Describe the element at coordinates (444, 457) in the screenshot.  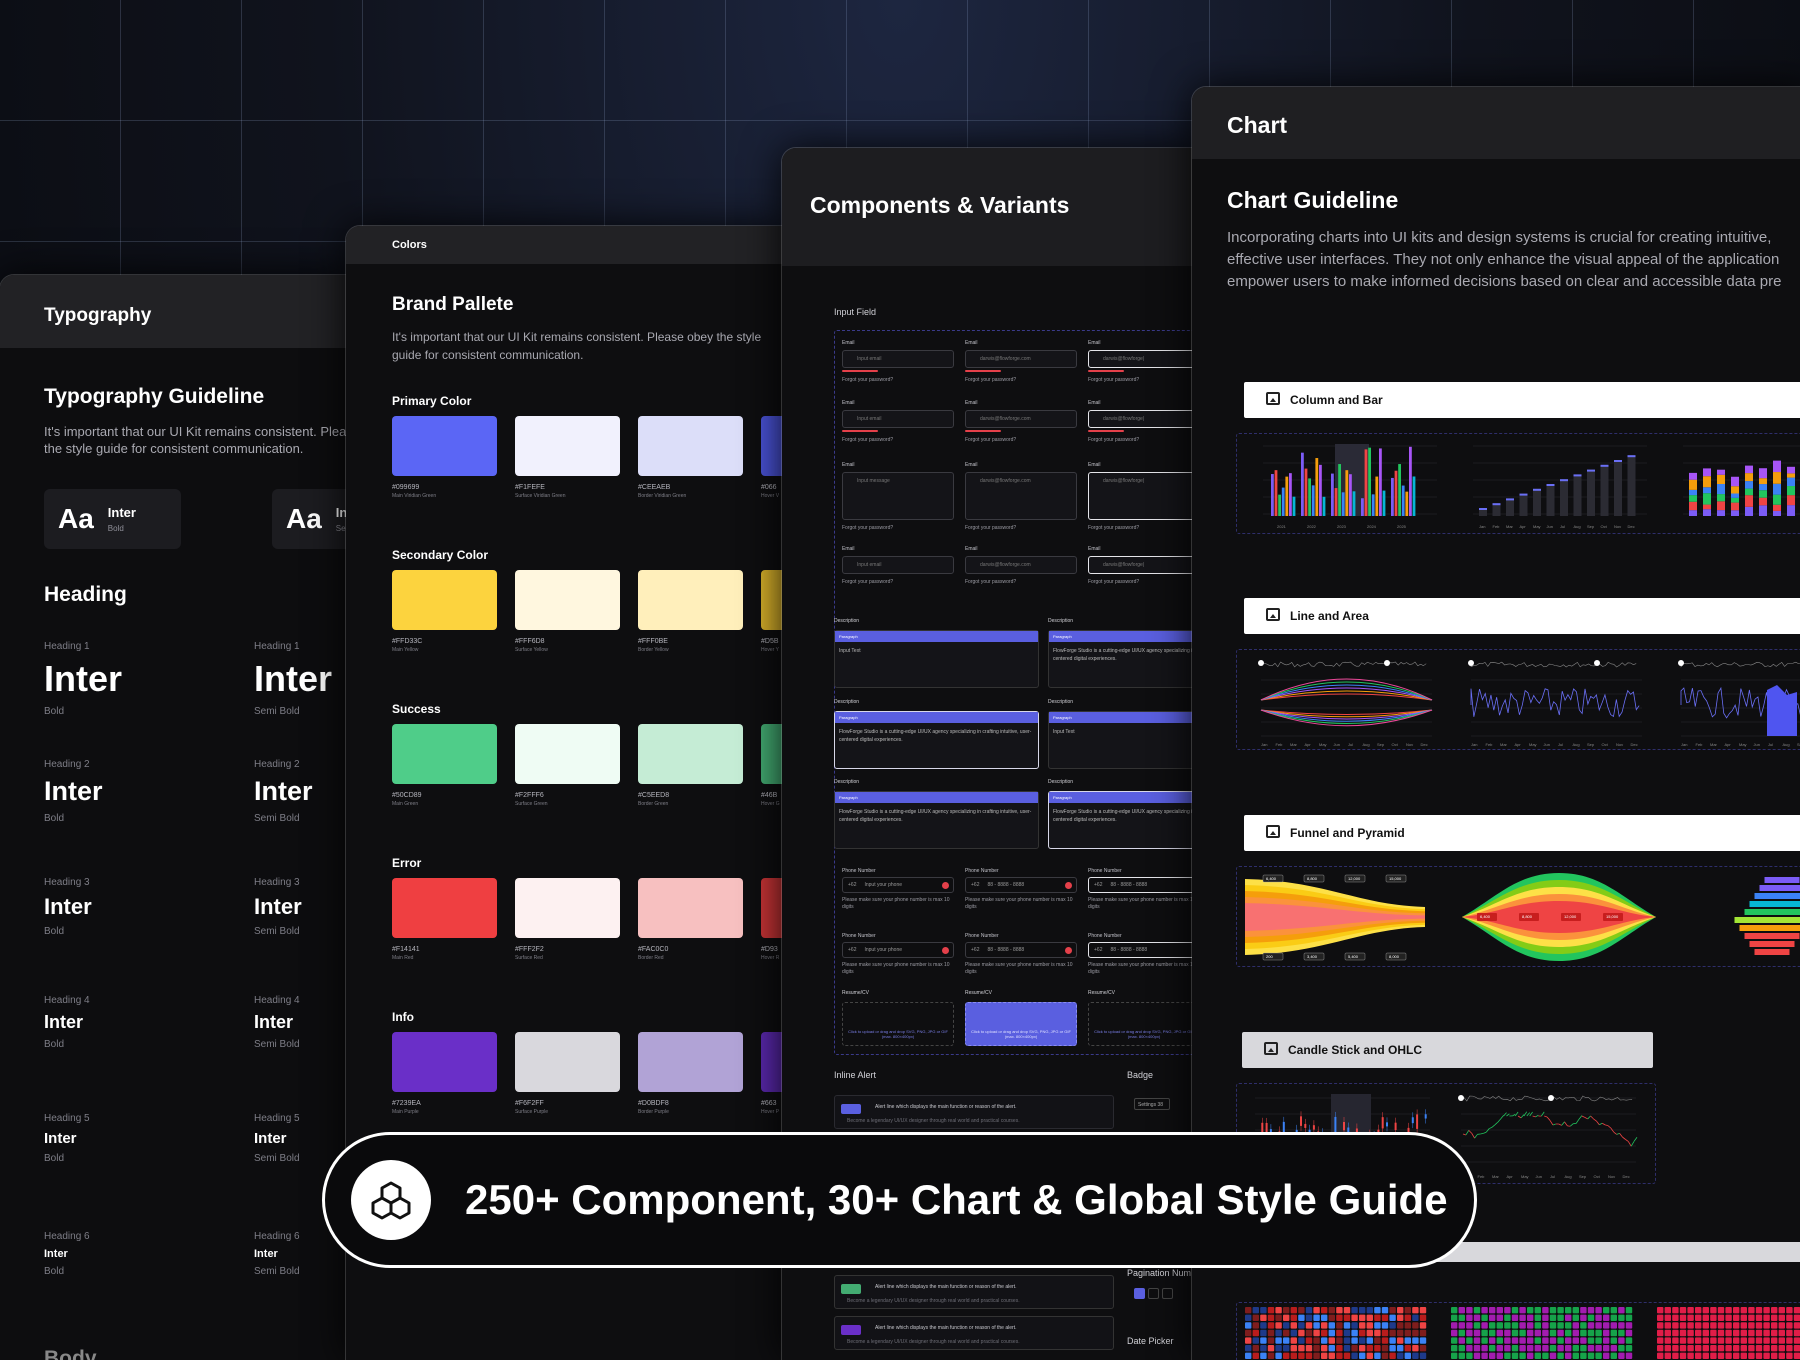
I see `color-swatch: #099699 Main Viridian Green` at that location.